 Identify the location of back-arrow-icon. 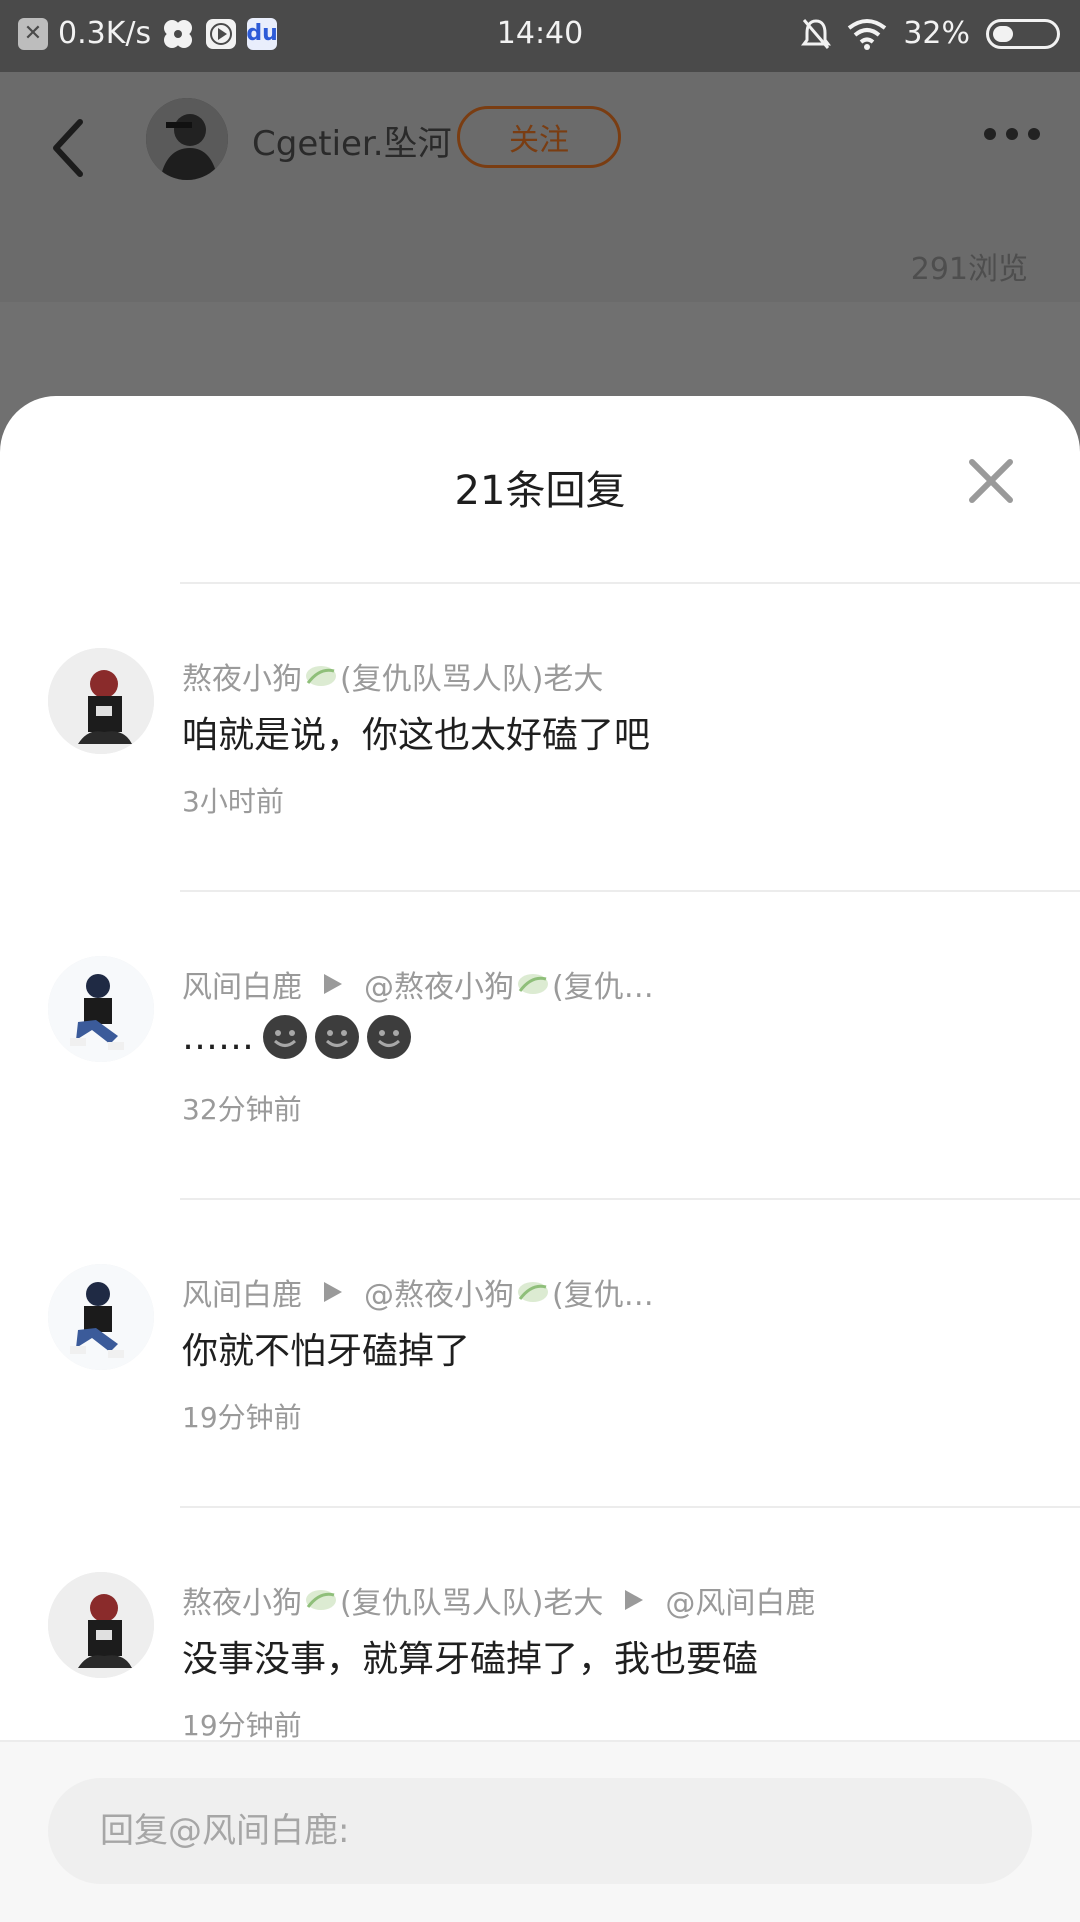
(68, 148).